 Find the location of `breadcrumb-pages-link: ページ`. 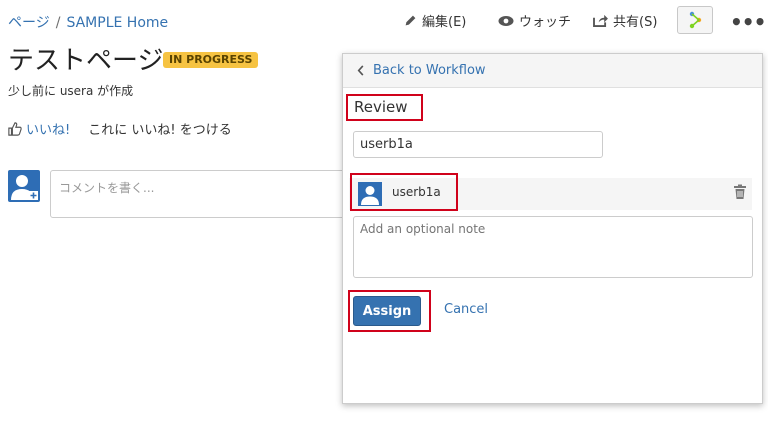

breadcrumb-pages-link: ページ is located at coordinates (29, 23).